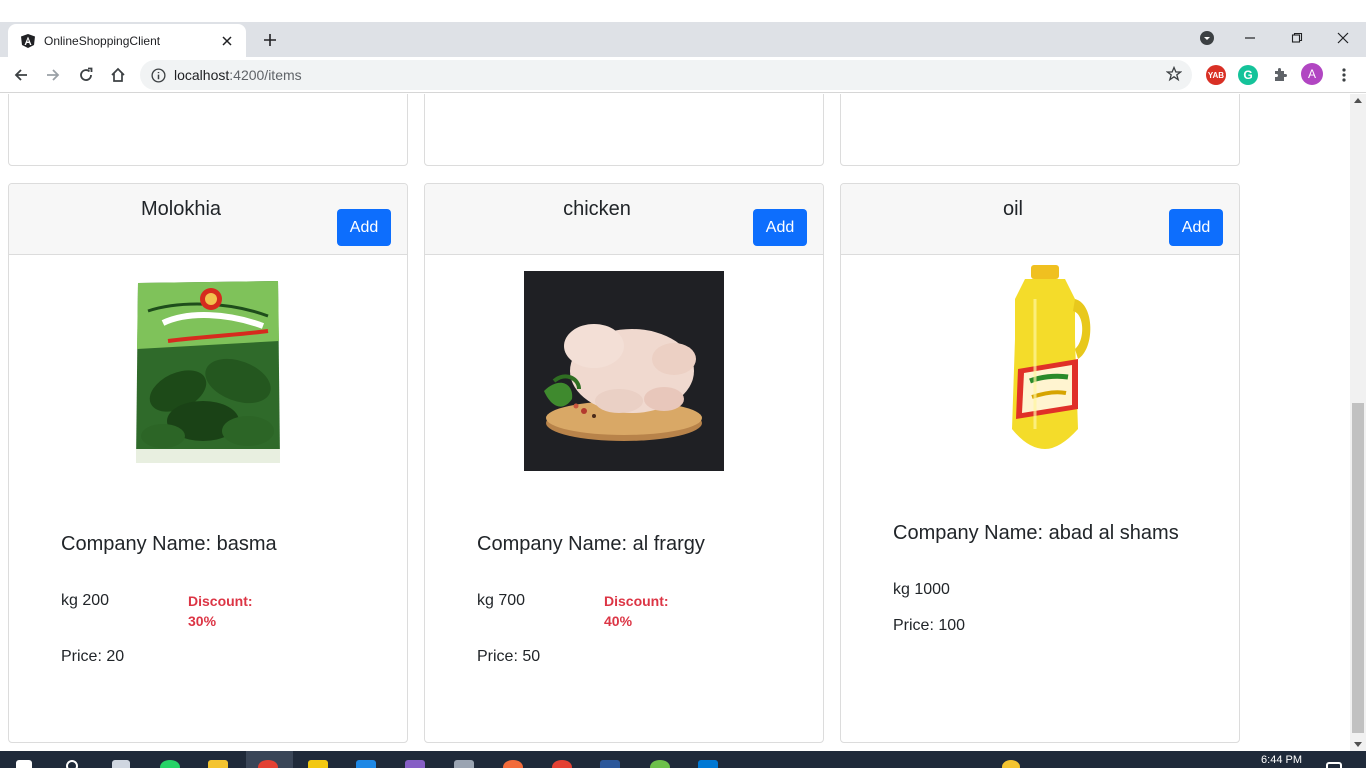 The image size is (1366, 768). Describe the element at coordinates (636, 611) in the screenshot. I see `discount-label: Discount: 40%` at that location.